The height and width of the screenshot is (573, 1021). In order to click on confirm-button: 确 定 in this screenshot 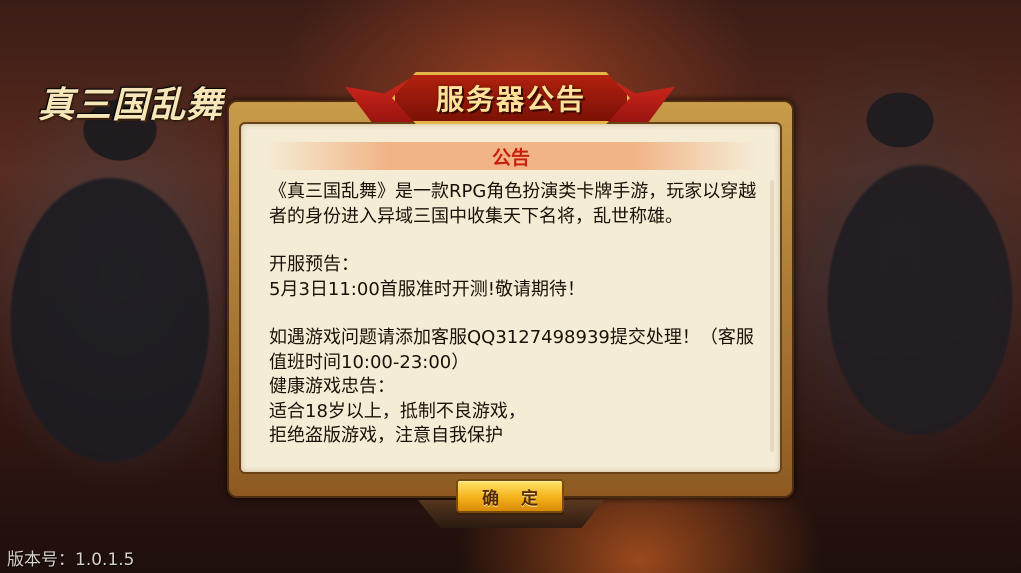, I will do `click(510, 496)`.